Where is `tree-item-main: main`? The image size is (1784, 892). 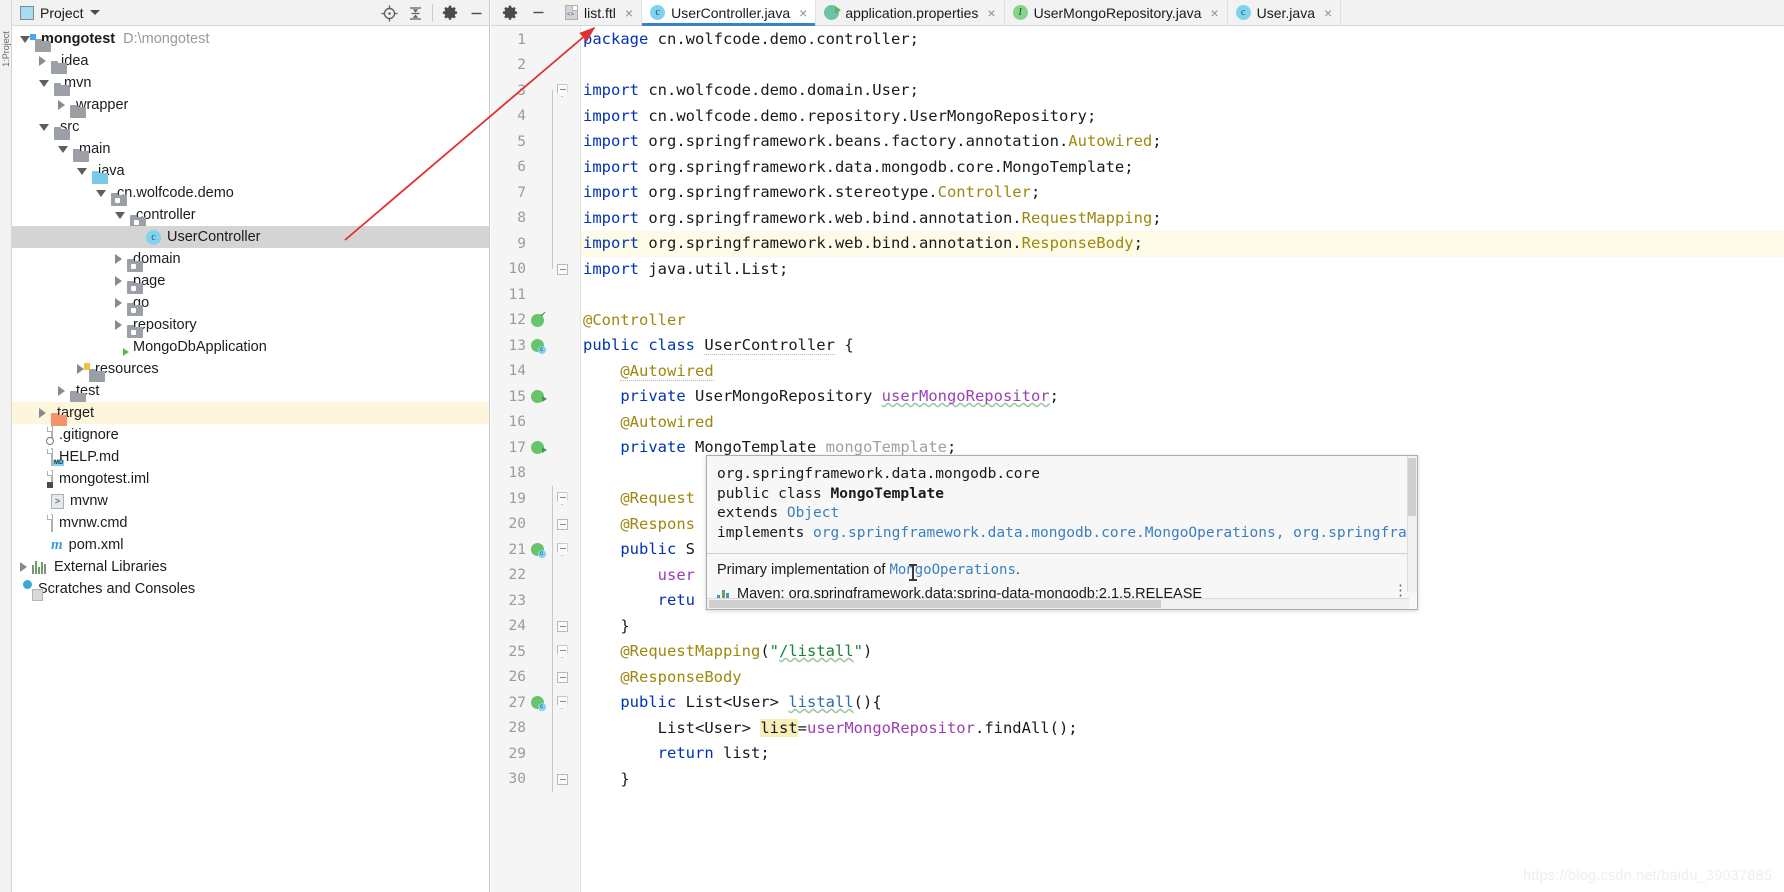
tree-item-main: main is located at coordinates (250, 149).